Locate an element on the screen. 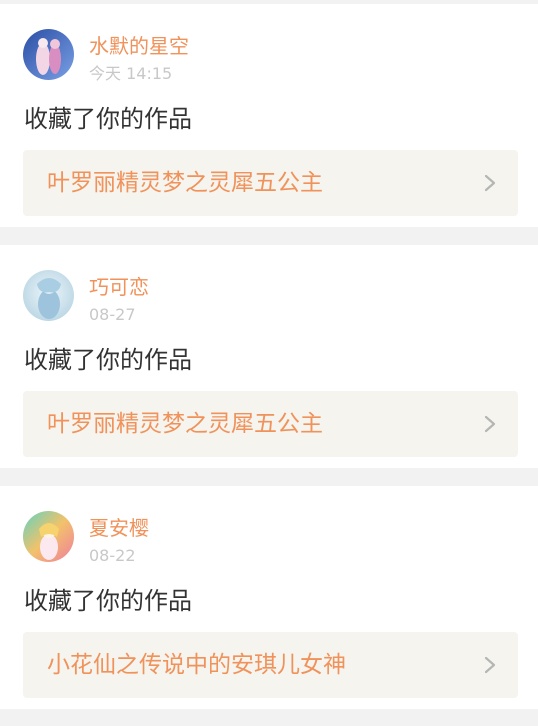 This screenshot has width=538, height=726. username-link: 水默的星空 is located at coordinates (139, 46).